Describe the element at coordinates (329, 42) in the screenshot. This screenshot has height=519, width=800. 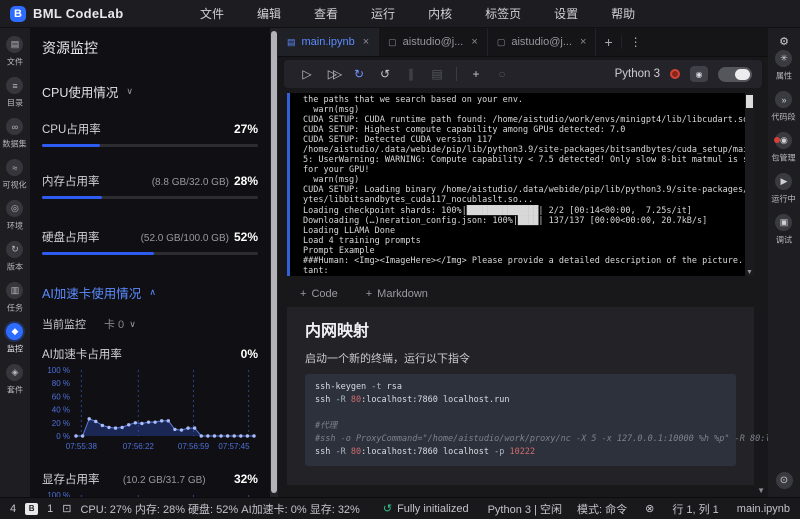
I see `tab-0: ▤ main.ipynb ×` at that location.